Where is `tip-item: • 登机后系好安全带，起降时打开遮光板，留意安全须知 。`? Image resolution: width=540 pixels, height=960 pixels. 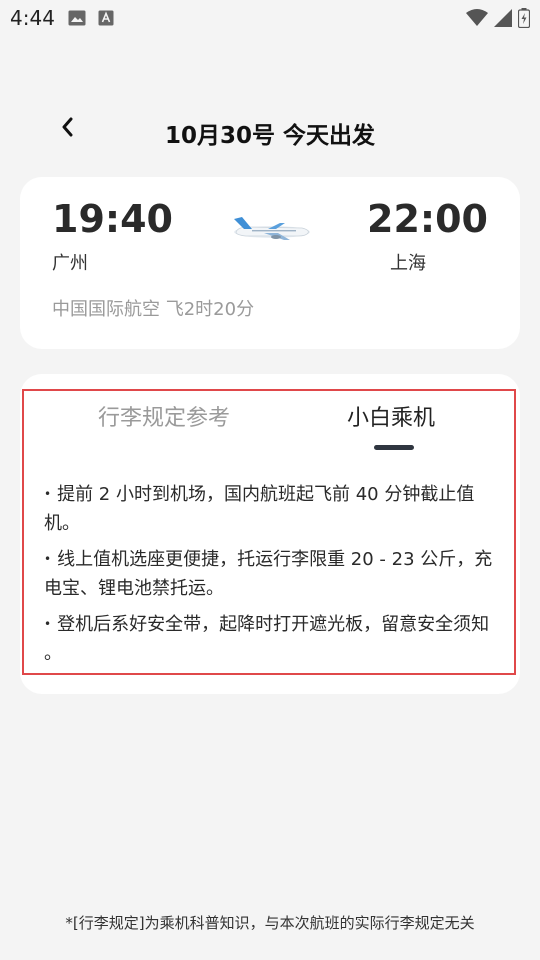 tip-item: • 登机后系好安全带，起降时打开遮光板，留意安全须知 。 is located at coordinates (270, 639).